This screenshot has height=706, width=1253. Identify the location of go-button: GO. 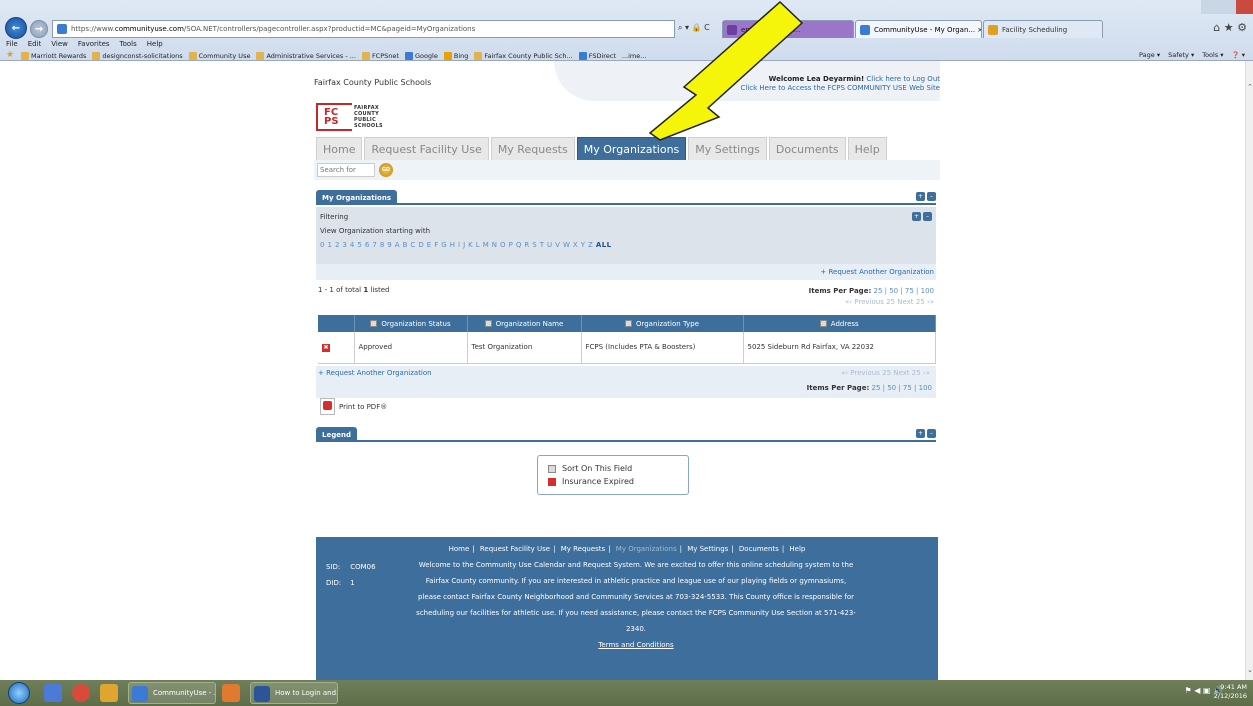
(386, 170).